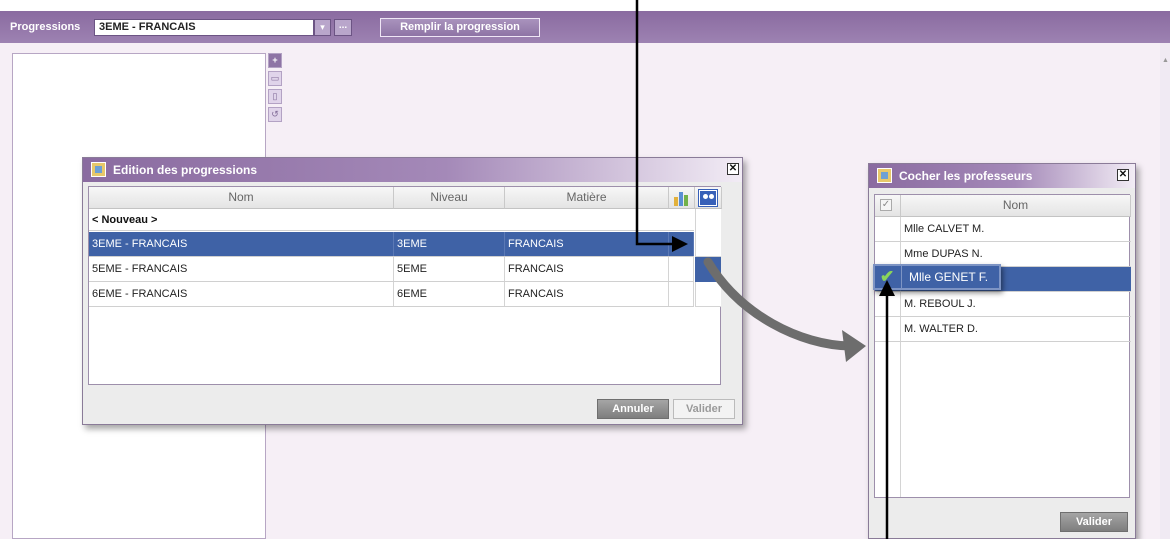 This screenshot has height=539, width=1170. What do you see at coordinates (275, 60) in the screenshot?
I see `add-icon: +` at bounding box center [275, 60].